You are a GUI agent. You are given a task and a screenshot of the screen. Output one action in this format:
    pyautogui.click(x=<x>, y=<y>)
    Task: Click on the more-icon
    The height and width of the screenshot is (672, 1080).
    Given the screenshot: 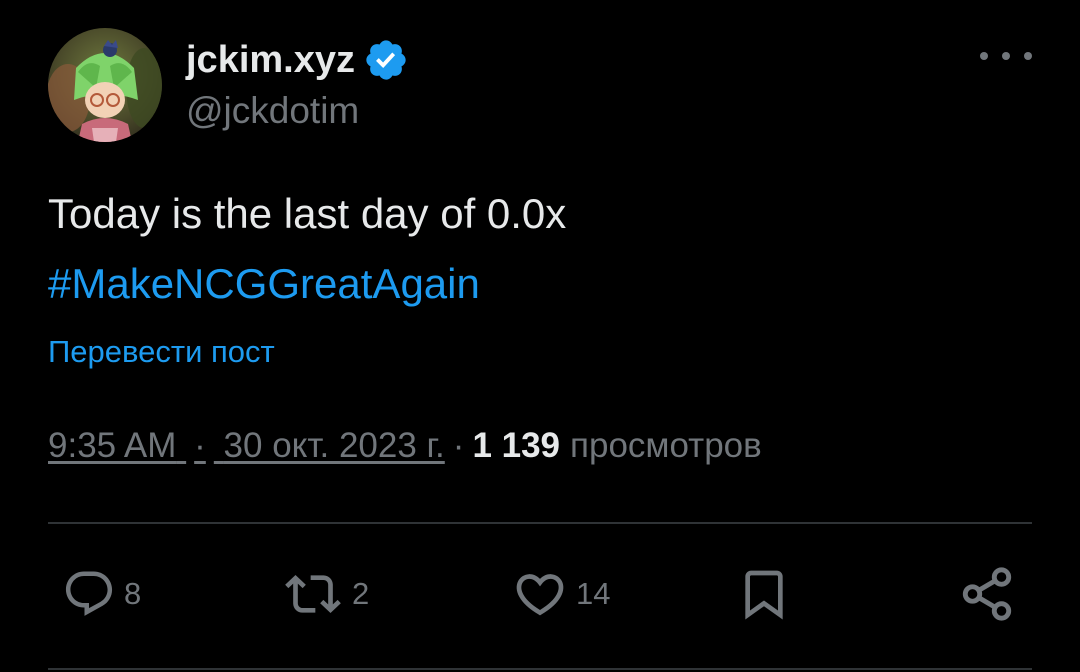 What is the action you would take?
    pyautogui.click(x=1006, y=56)
    